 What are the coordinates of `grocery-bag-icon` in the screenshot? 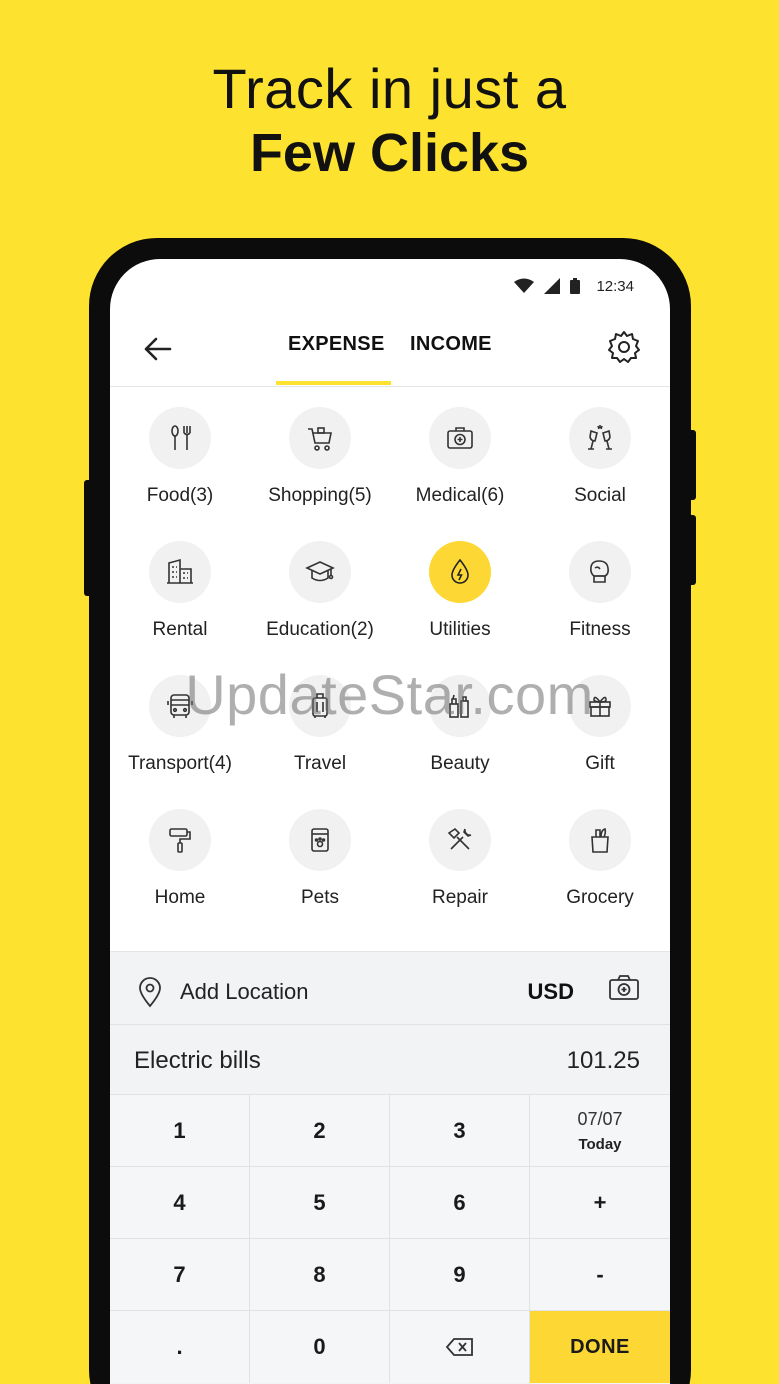 It's located at (600, 840).